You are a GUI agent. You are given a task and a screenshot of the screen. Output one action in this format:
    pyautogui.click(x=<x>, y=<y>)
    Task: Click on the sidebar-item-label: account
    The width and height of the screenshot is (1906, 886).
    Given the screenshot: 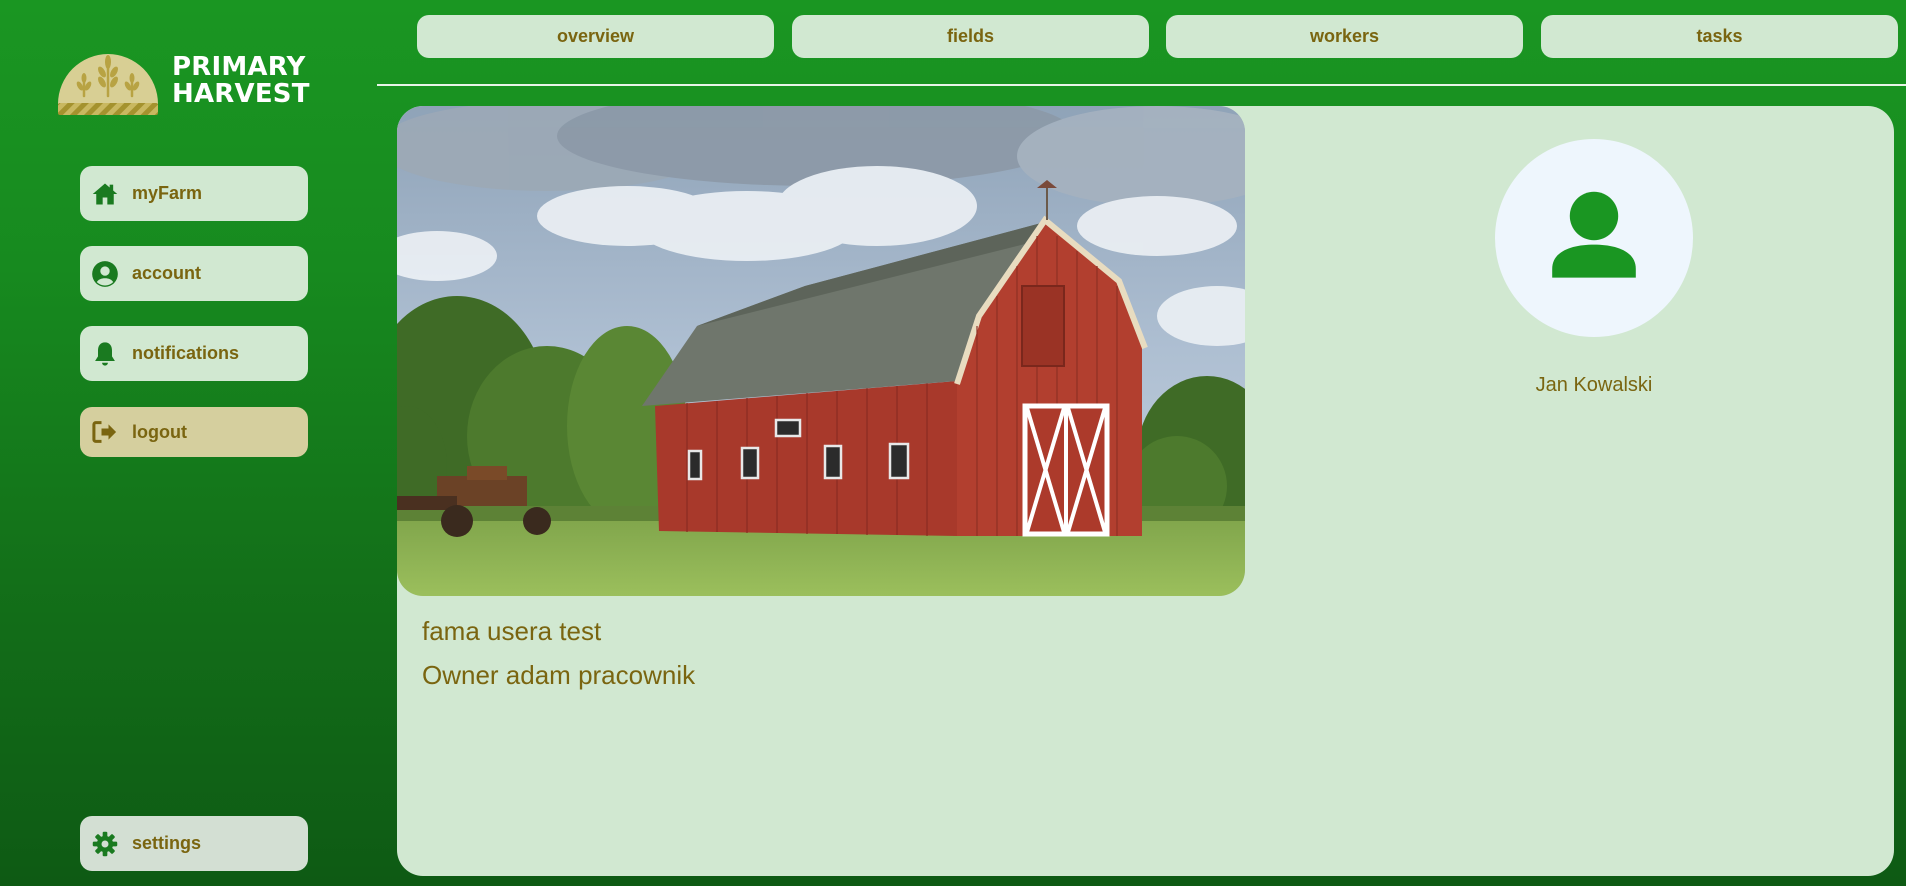 What is the action you would take?
    pyautogui.click(x=167, y=273)
    